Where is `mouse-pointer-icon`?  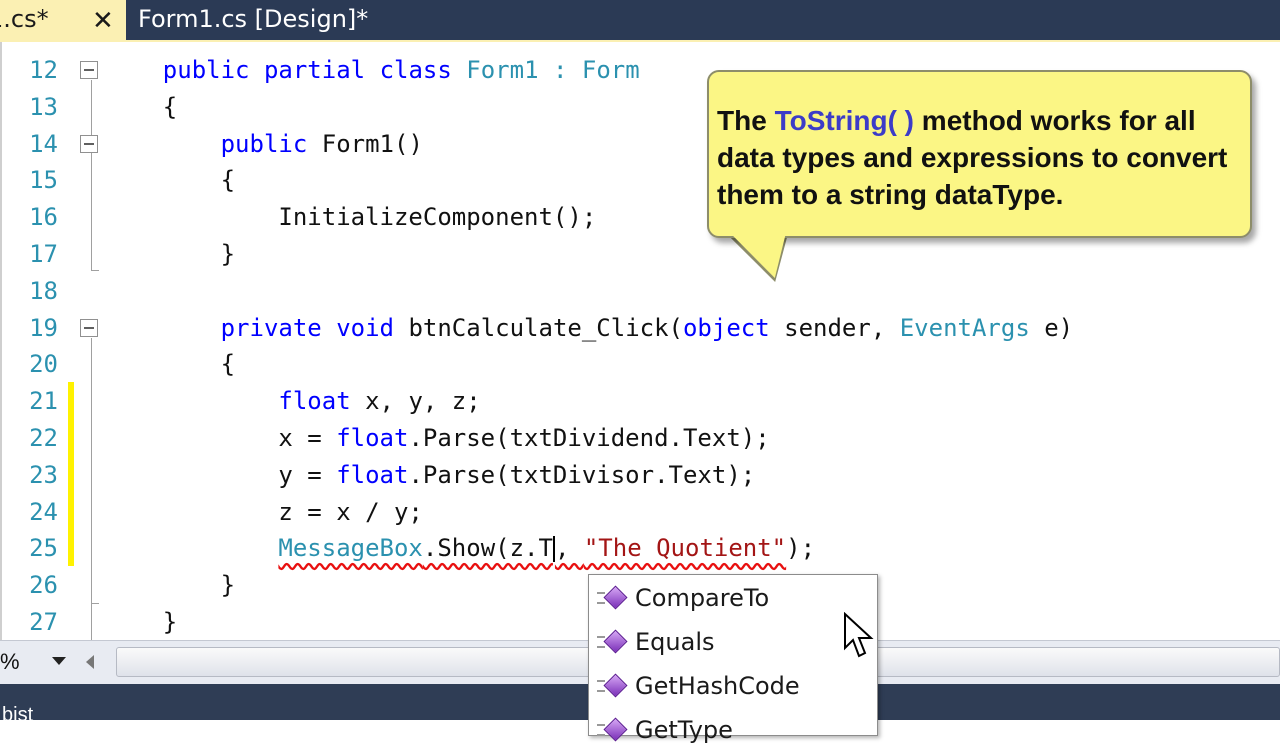
mouse-pointer-icon is located at coordinates (859, 635).